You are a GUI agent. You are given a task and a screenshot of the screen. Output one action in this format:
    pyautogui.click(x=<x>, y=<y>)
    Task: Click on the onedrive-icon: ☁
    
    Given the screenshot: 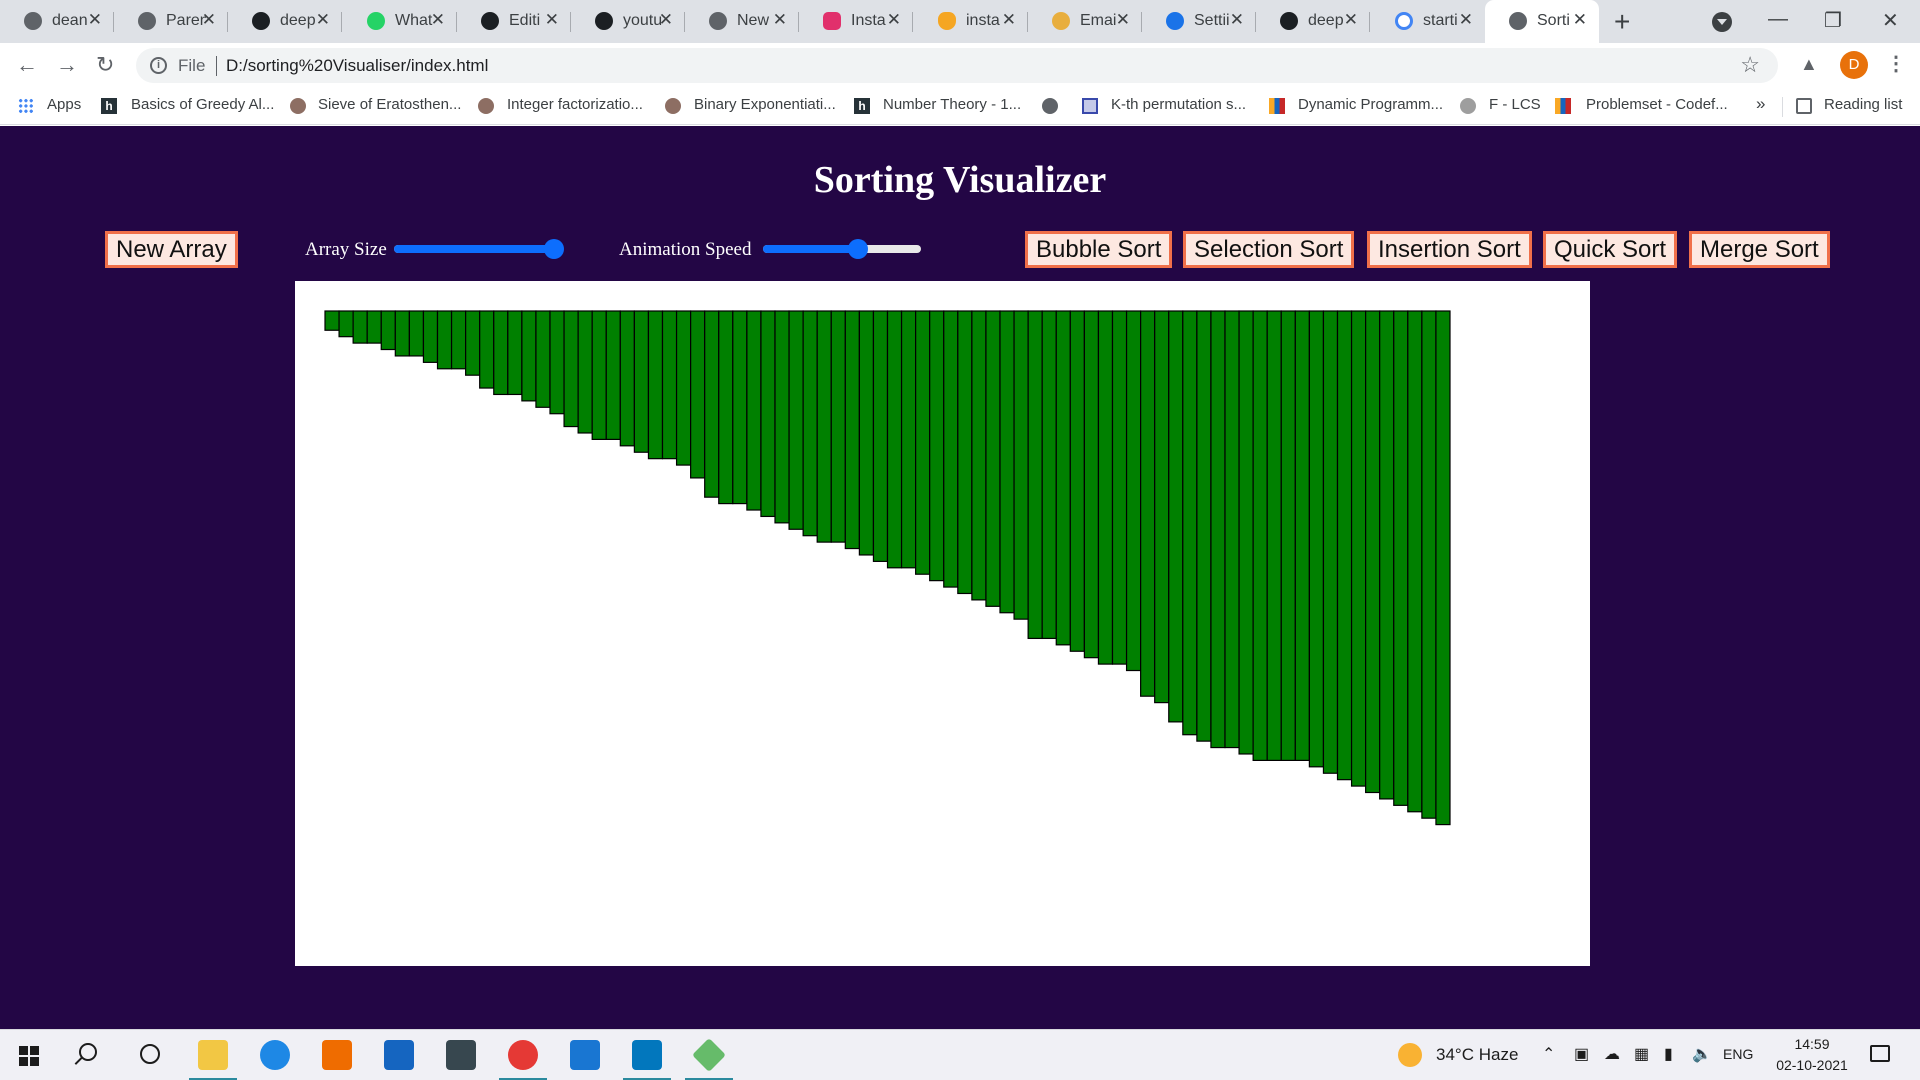 What is the action you would take?
    pyautogui.click(x=1612, y=1054)
    